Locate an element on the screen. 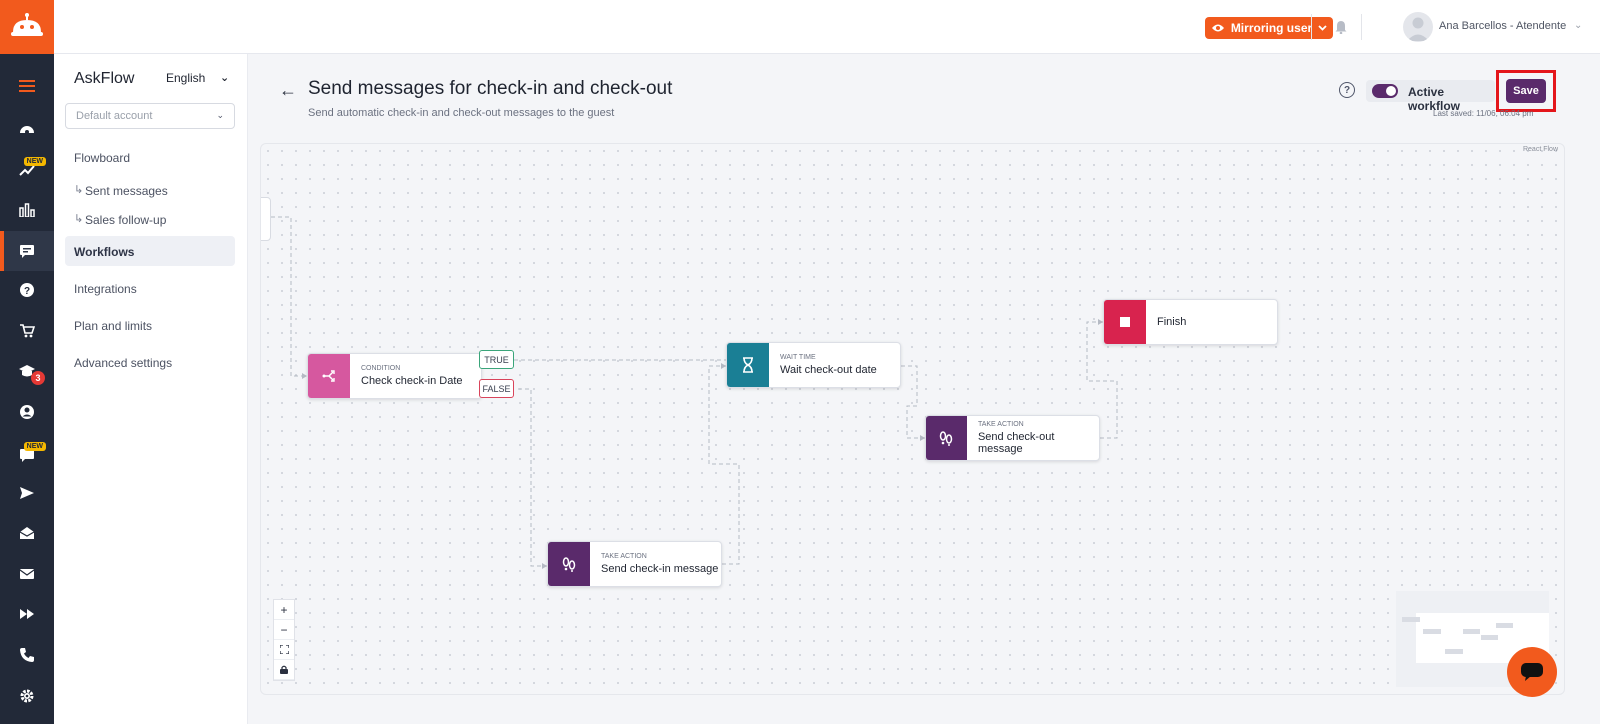 Image resolution: width=1600 pixels, height=724 pixels. bar-chart-icon is located at coordinates (27, 210).